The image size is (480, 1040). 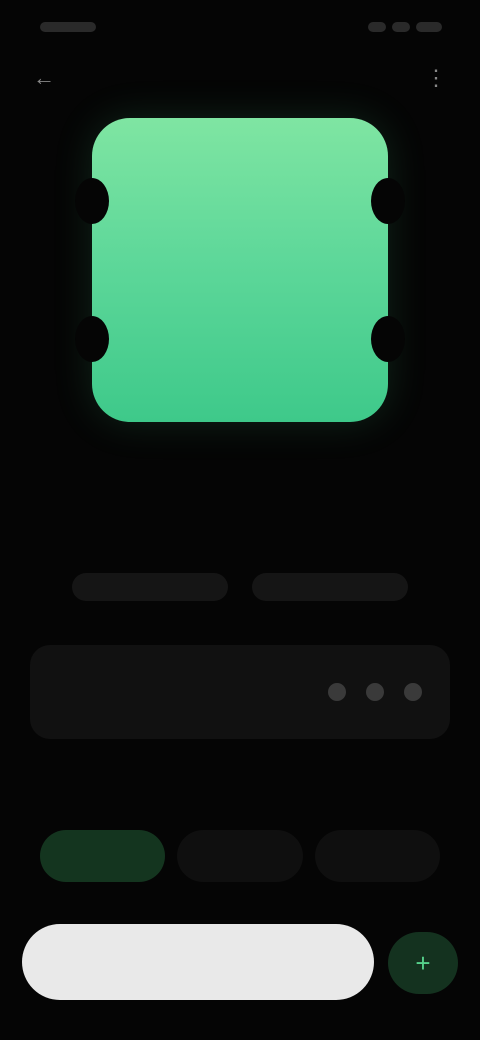 I want to click on arrow-left-icon: ←, so click(x=44, y=77).